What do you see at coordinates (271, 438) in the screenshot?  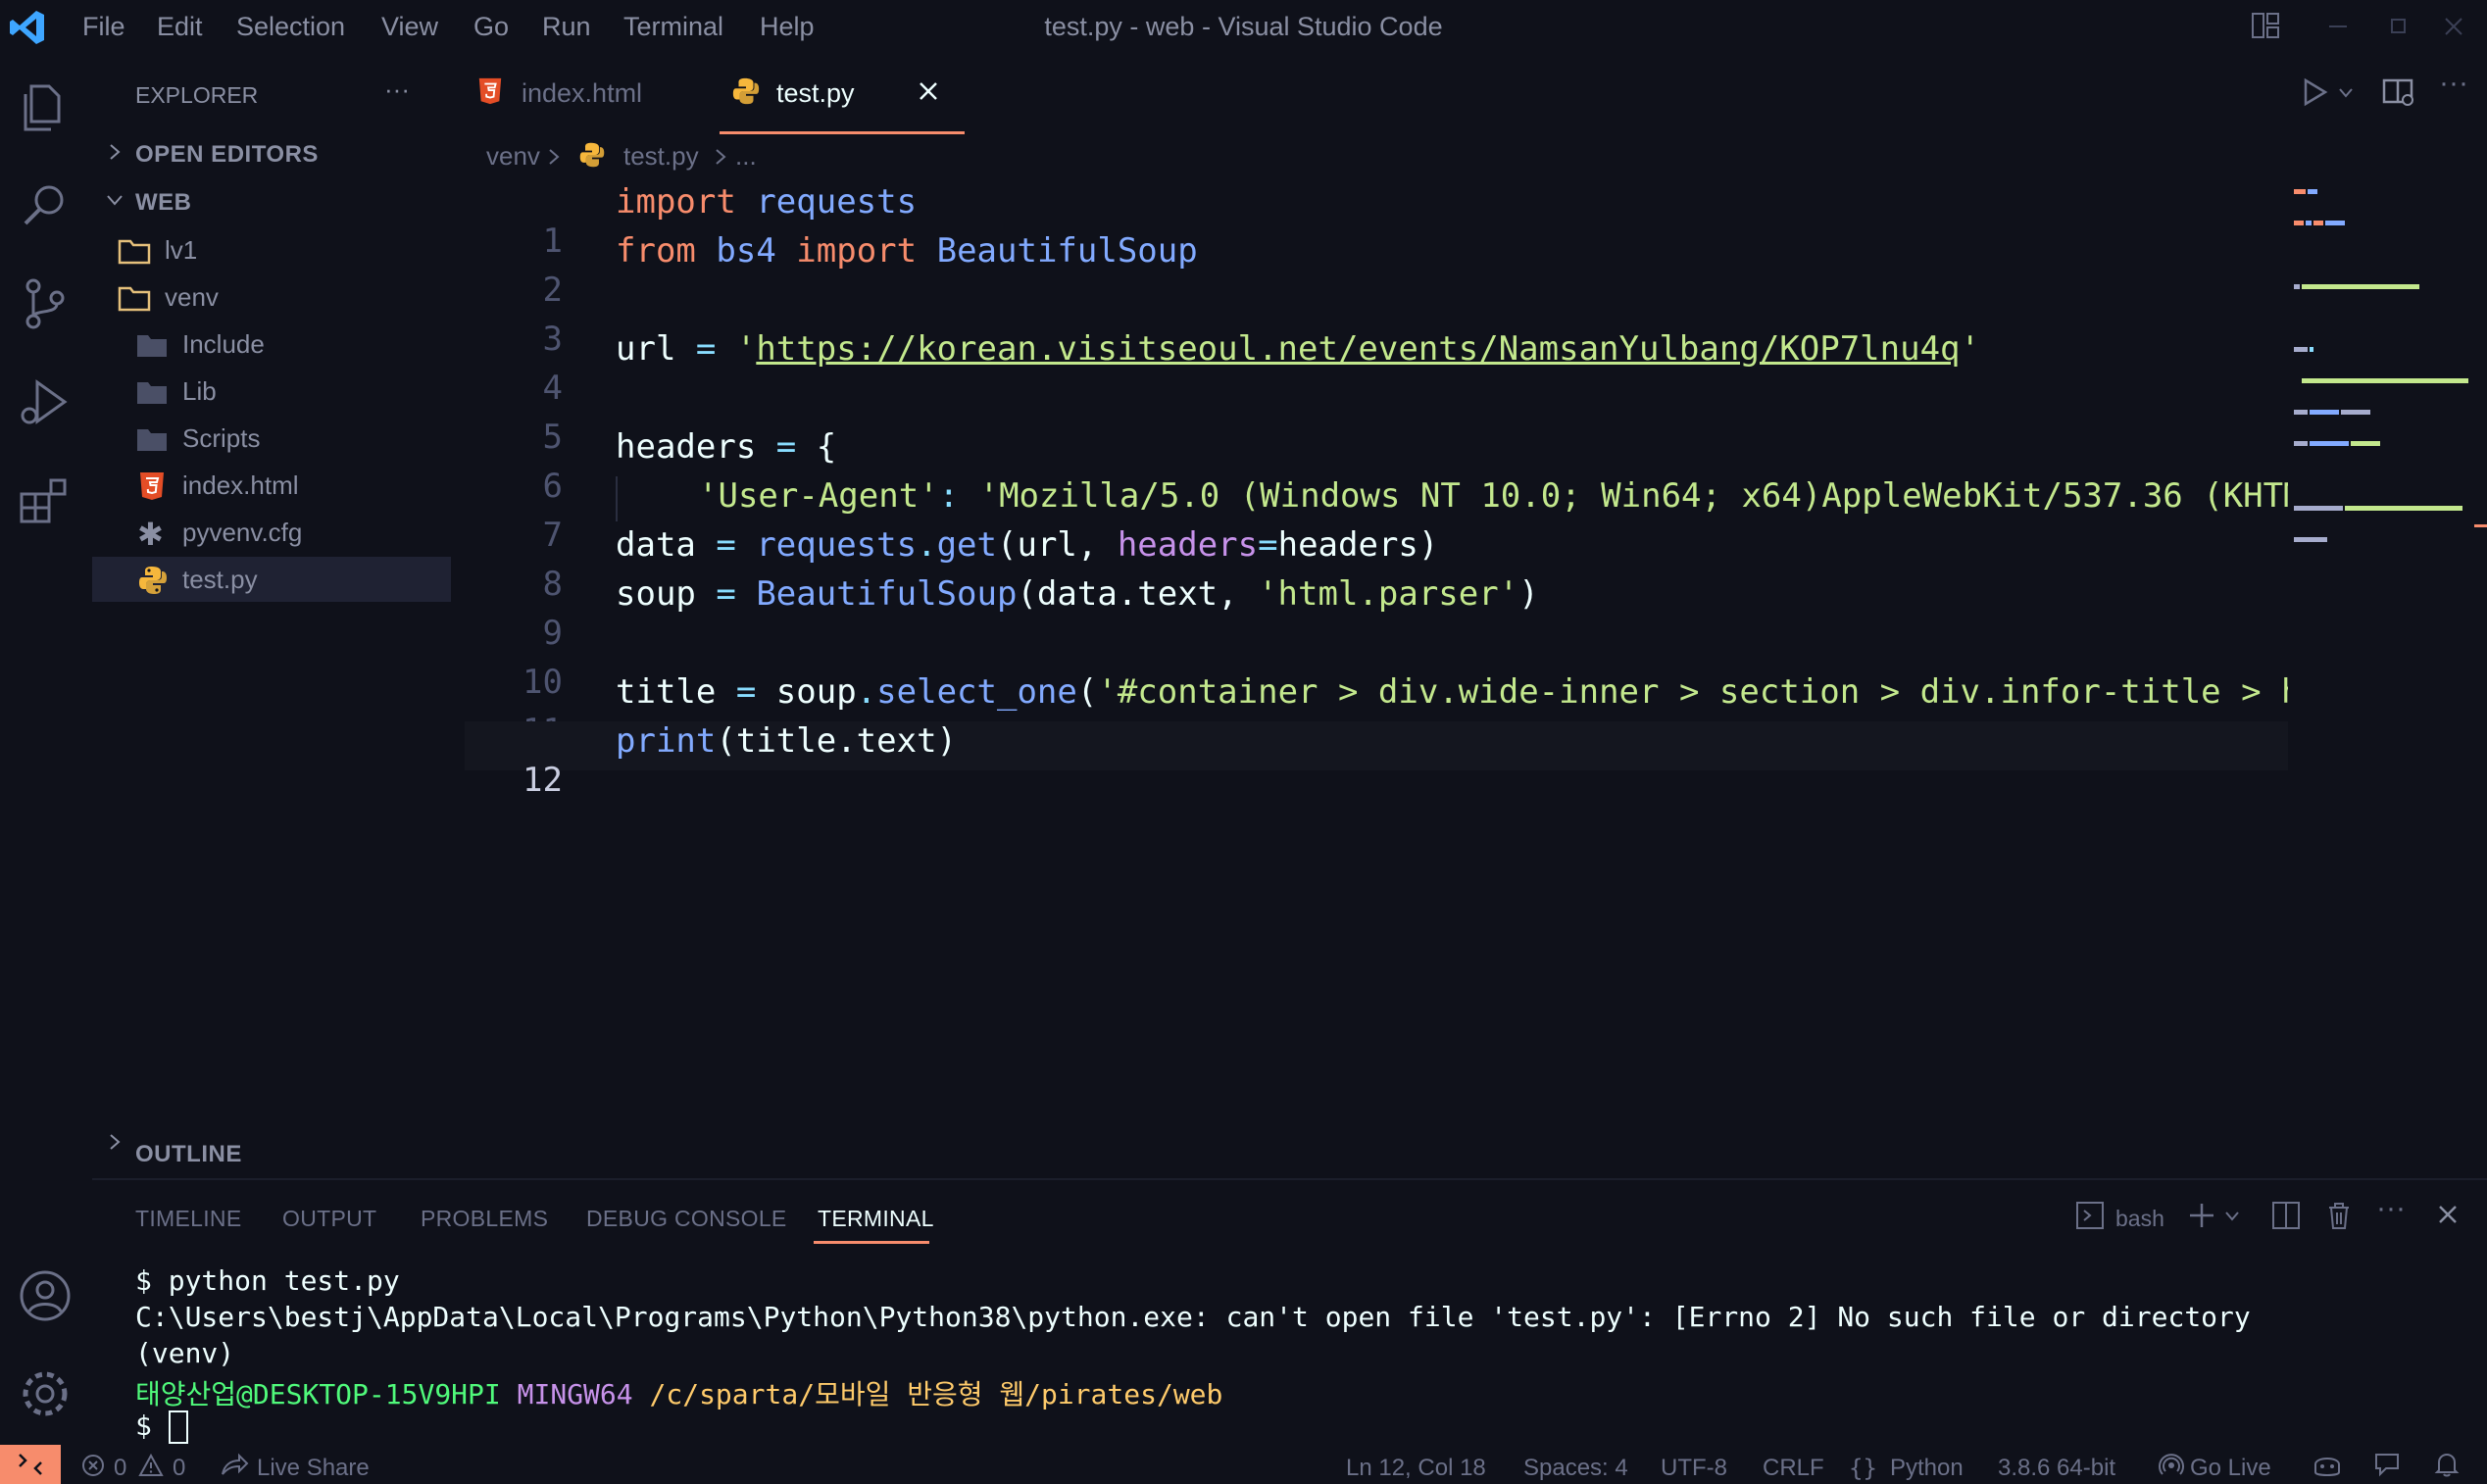 I see `tree-item-scripts: Scripts` at bounding box center [271, 438].